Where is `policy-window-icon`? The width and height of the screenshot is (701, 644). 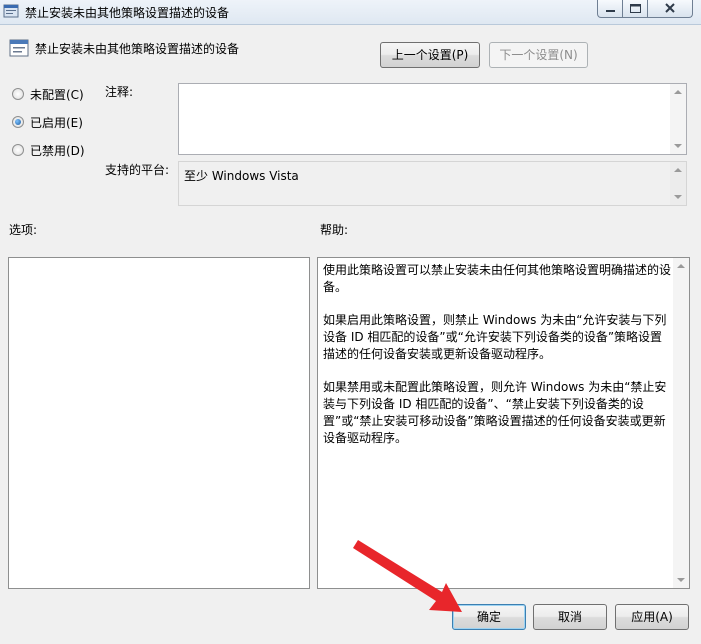
policy-window-icon is located at coordinates (11, 11).